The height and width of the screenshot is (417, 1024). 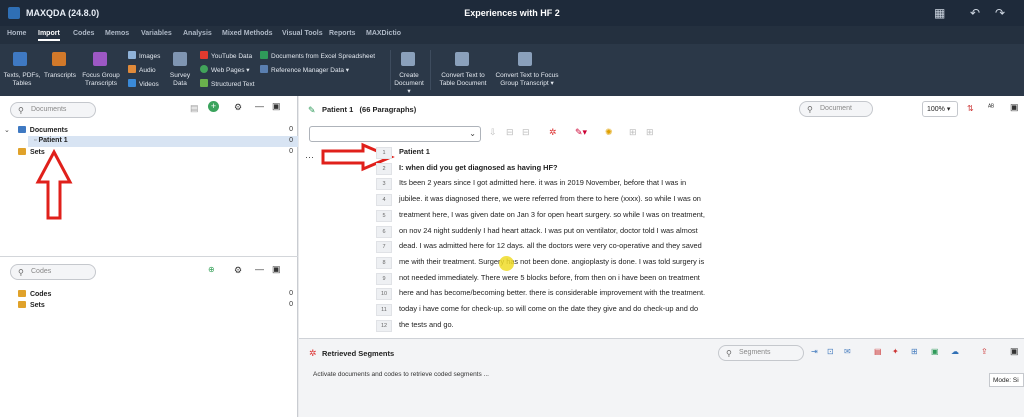 What do you see at coordinates (463, 80) in the screenshot?
I see `convert-to-table-button: Convert Text to Table Document` at bounding box center [463, 80].